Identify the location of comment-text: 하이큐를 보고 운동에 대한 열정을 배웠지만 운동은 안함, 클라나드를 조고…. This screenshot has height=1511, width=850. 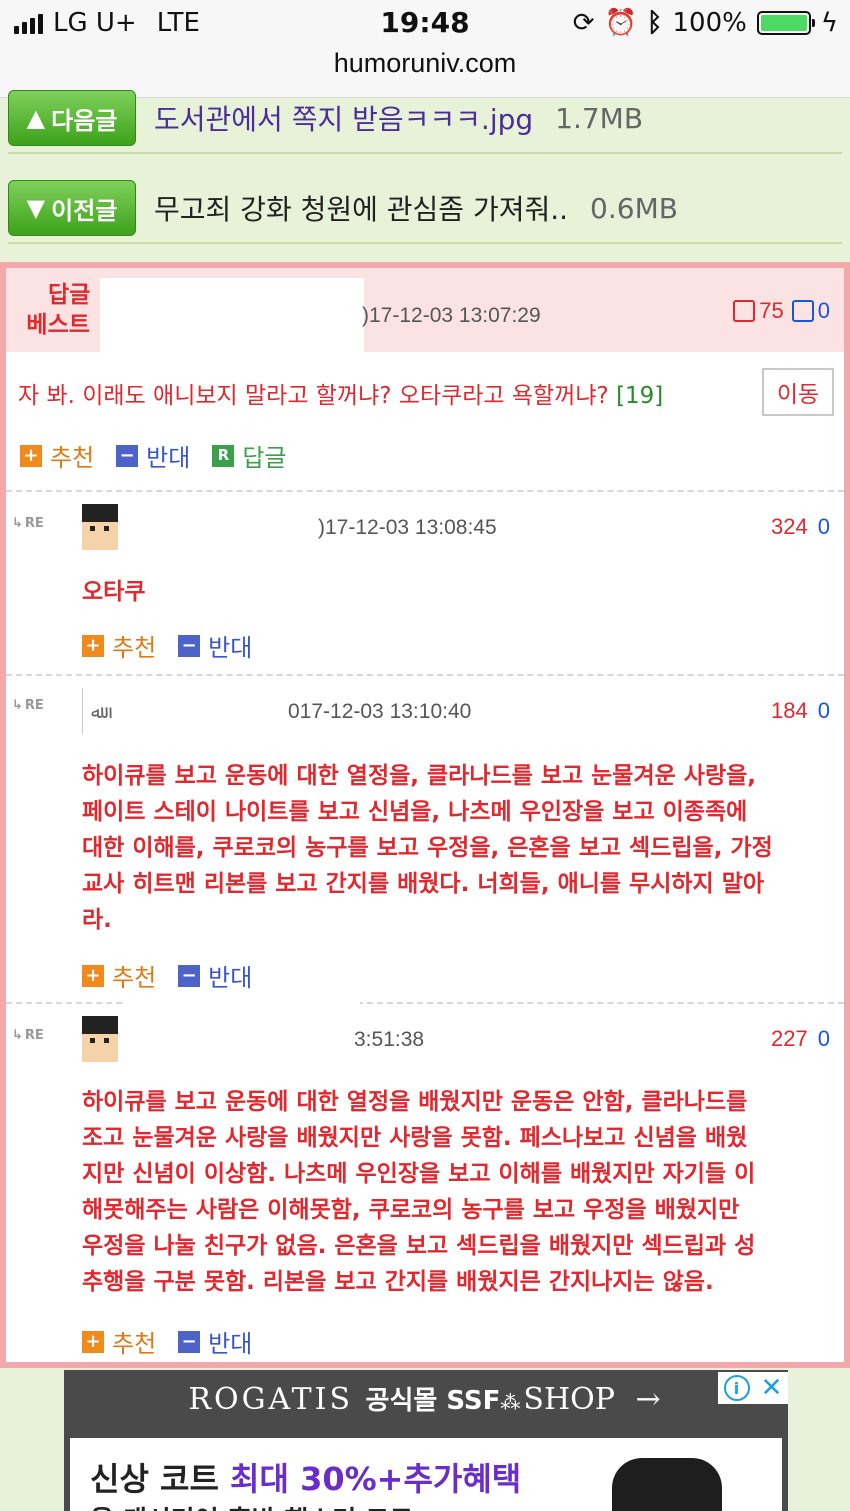
(419, 1192).